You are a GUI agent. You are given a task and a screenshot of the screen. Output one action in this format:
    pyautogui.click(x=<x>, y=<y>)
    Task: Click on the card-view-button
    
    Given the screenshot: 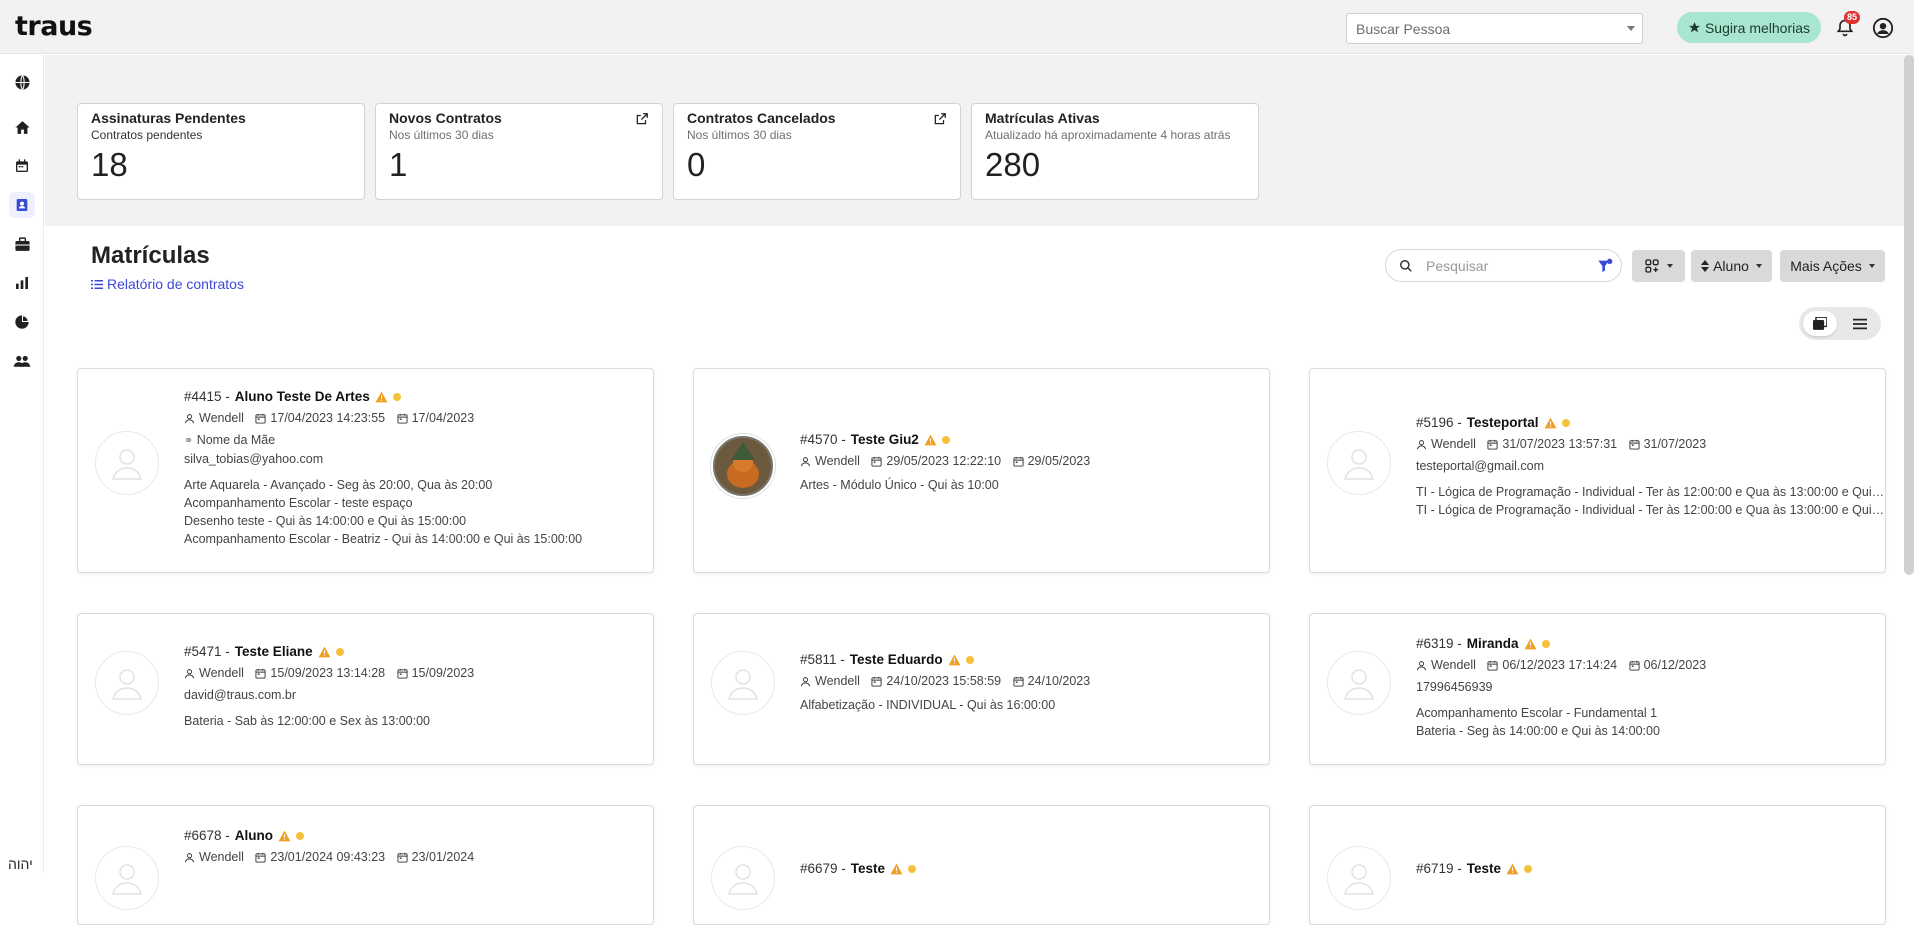 What is the action you would take?
    pyautogui.click(x=1820, y=323)
    